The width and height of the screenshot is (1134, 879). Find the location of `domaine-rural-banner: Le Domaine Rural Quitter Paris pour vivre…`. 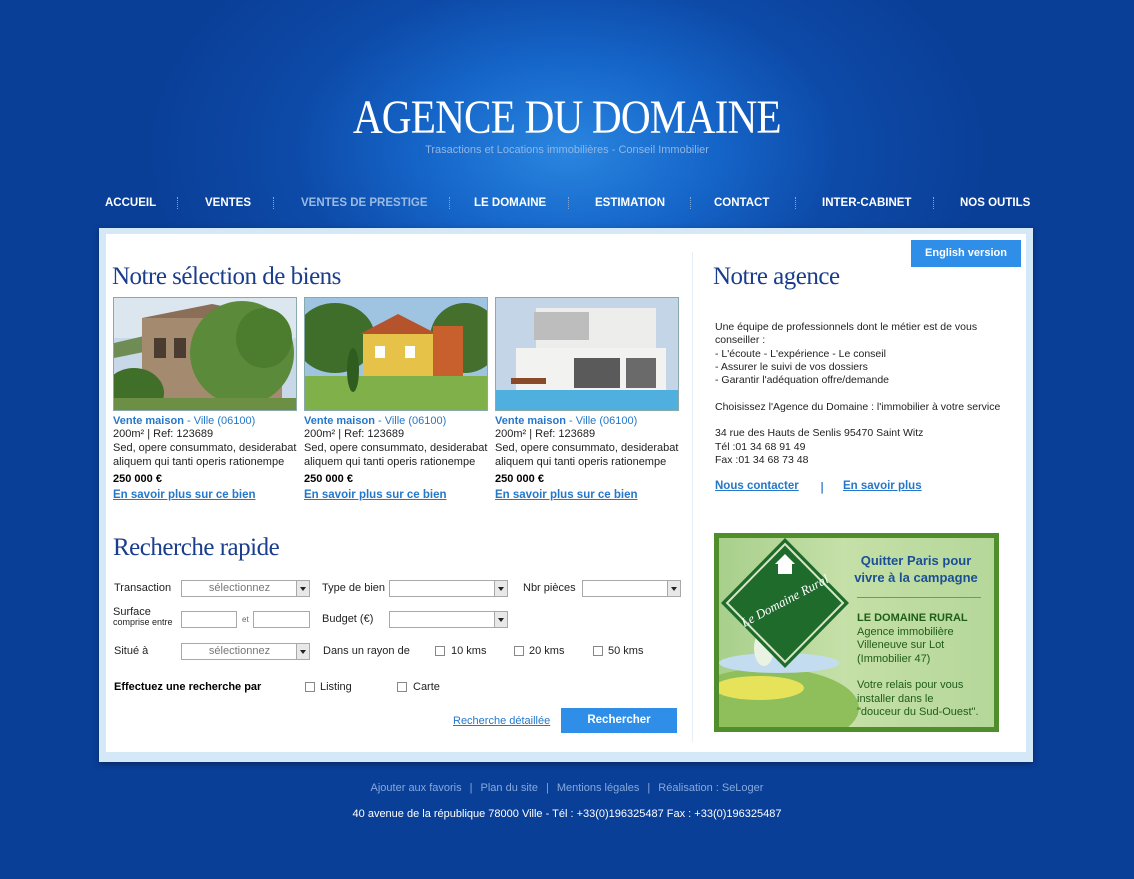

domaine-rural-banner: Le Domaine Rural Quitter Paris pour vivre… is located at coordinates (856, 632).